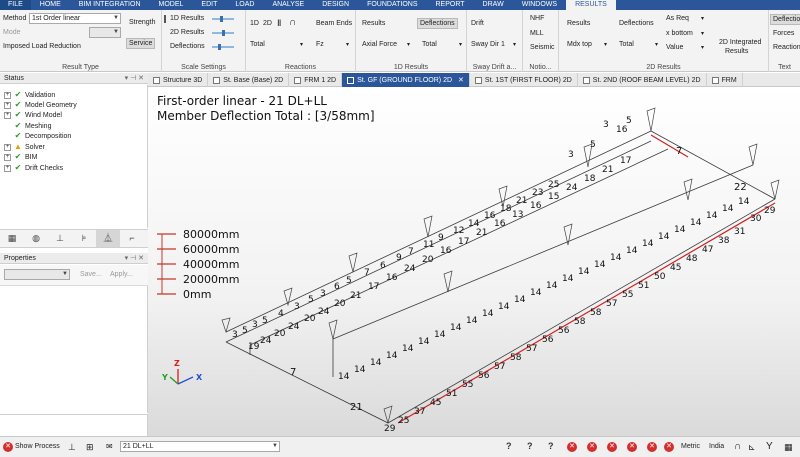  What do you see at coordinates (539, 5) in the screenshot?
I see `menu-windows: WINDOWS` at bounding box center [539, 5].